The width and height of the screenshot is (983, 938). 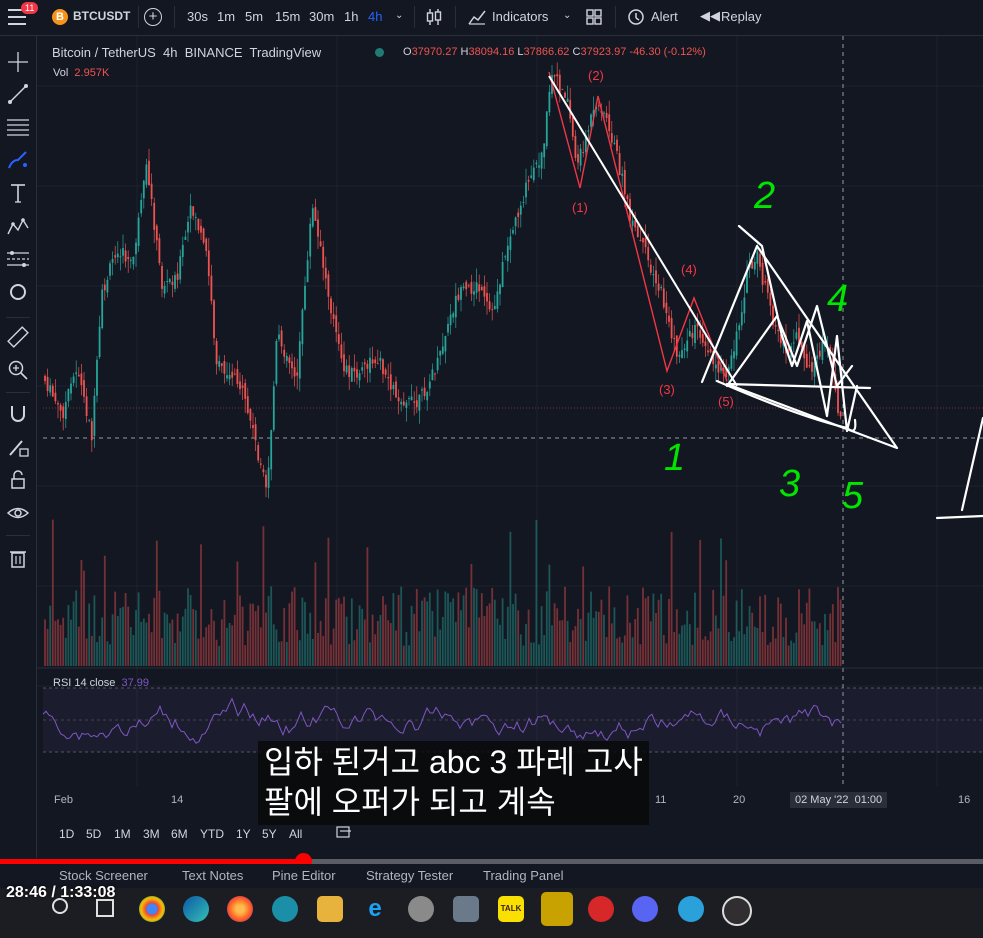 What do you see at coordinates (18, 337) in the screenshot?
I see `ruler-icon` at bounding box center [18, 337].